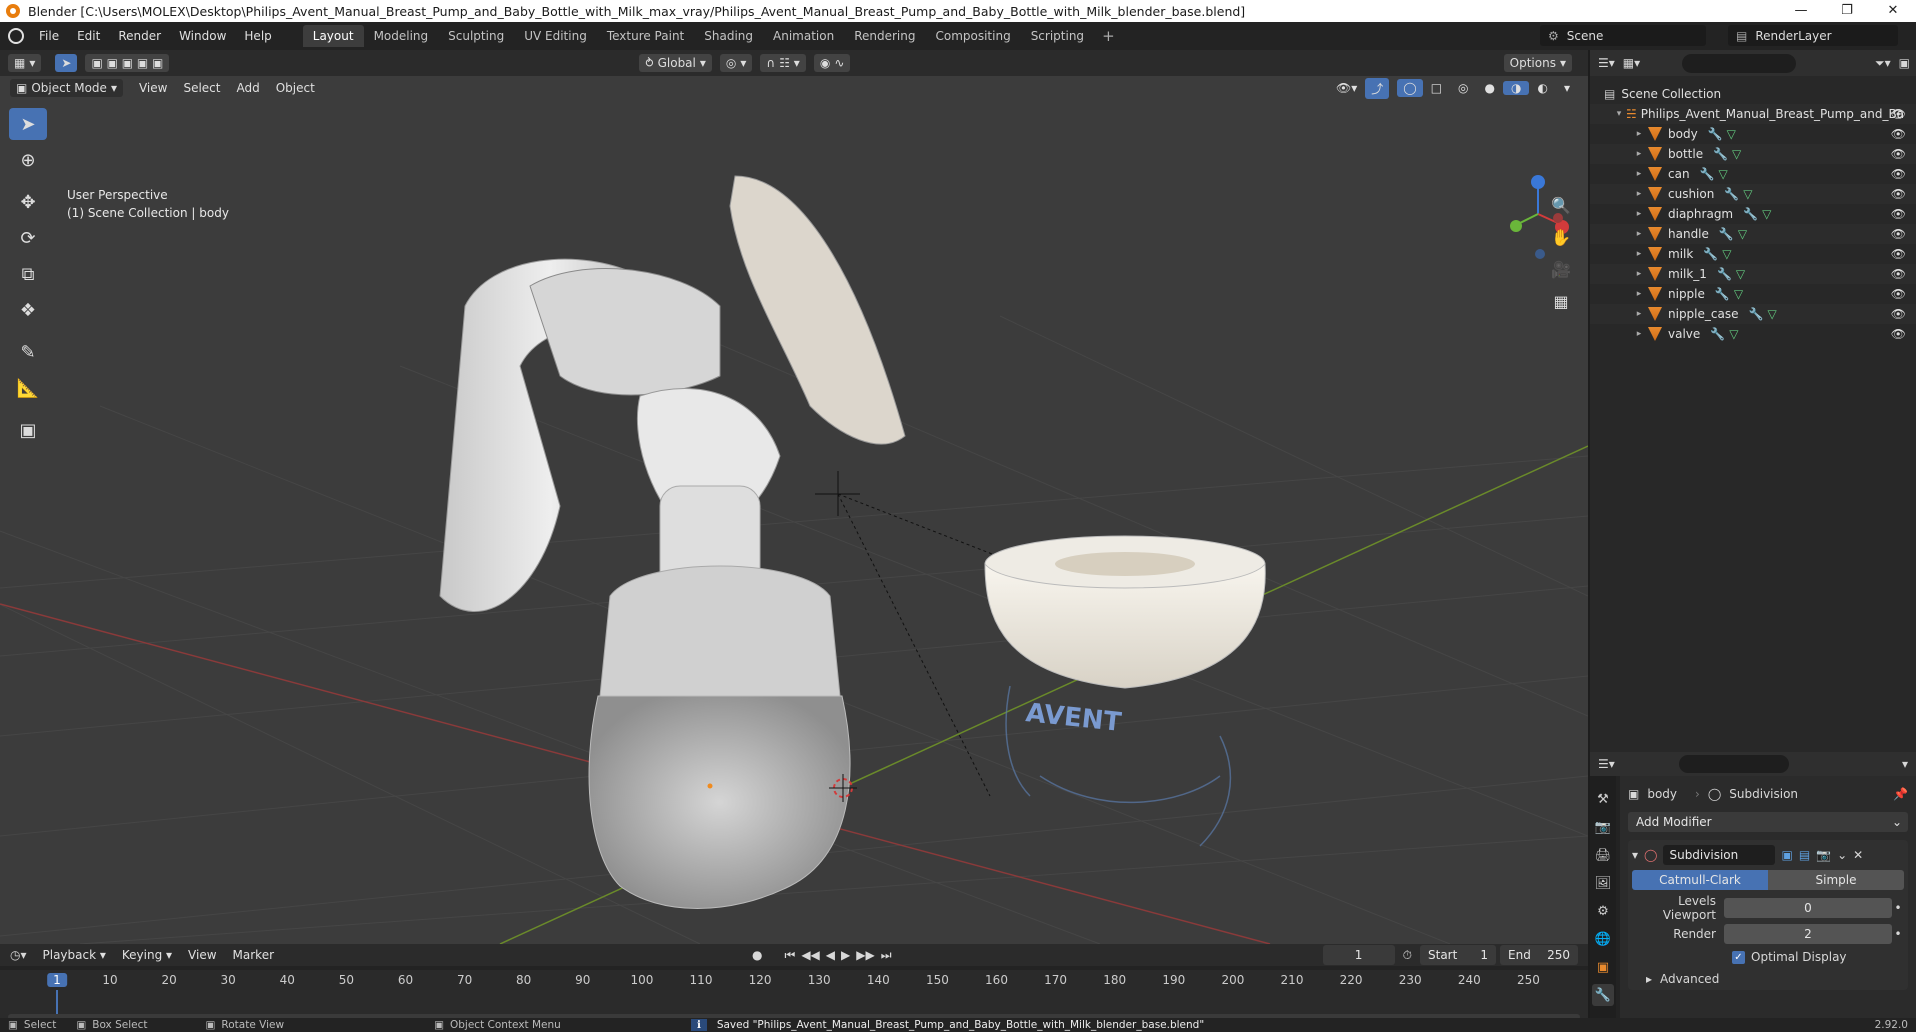  I want to click on menu-file: File, so click(49, 36).